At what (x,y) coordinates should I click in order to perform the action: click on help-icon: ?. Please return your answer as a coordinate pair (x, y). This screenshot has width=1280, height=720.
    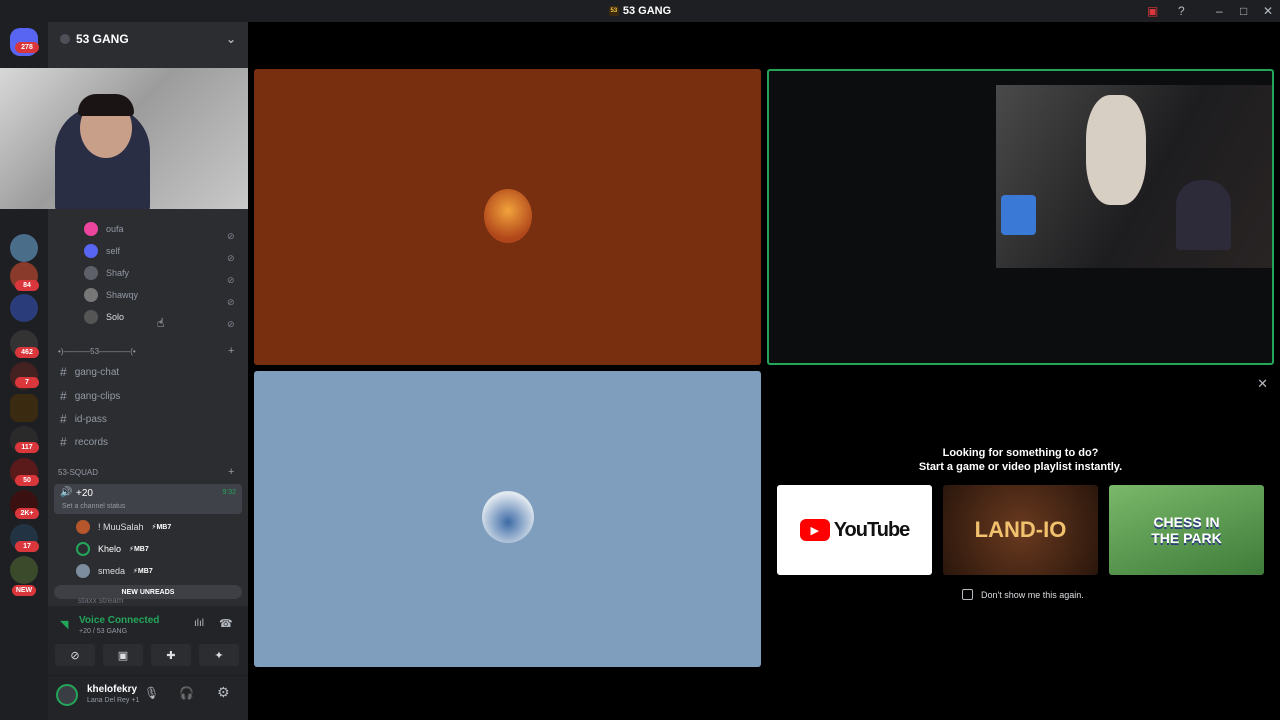
    Looking at the image, I should click on (1181, 11).